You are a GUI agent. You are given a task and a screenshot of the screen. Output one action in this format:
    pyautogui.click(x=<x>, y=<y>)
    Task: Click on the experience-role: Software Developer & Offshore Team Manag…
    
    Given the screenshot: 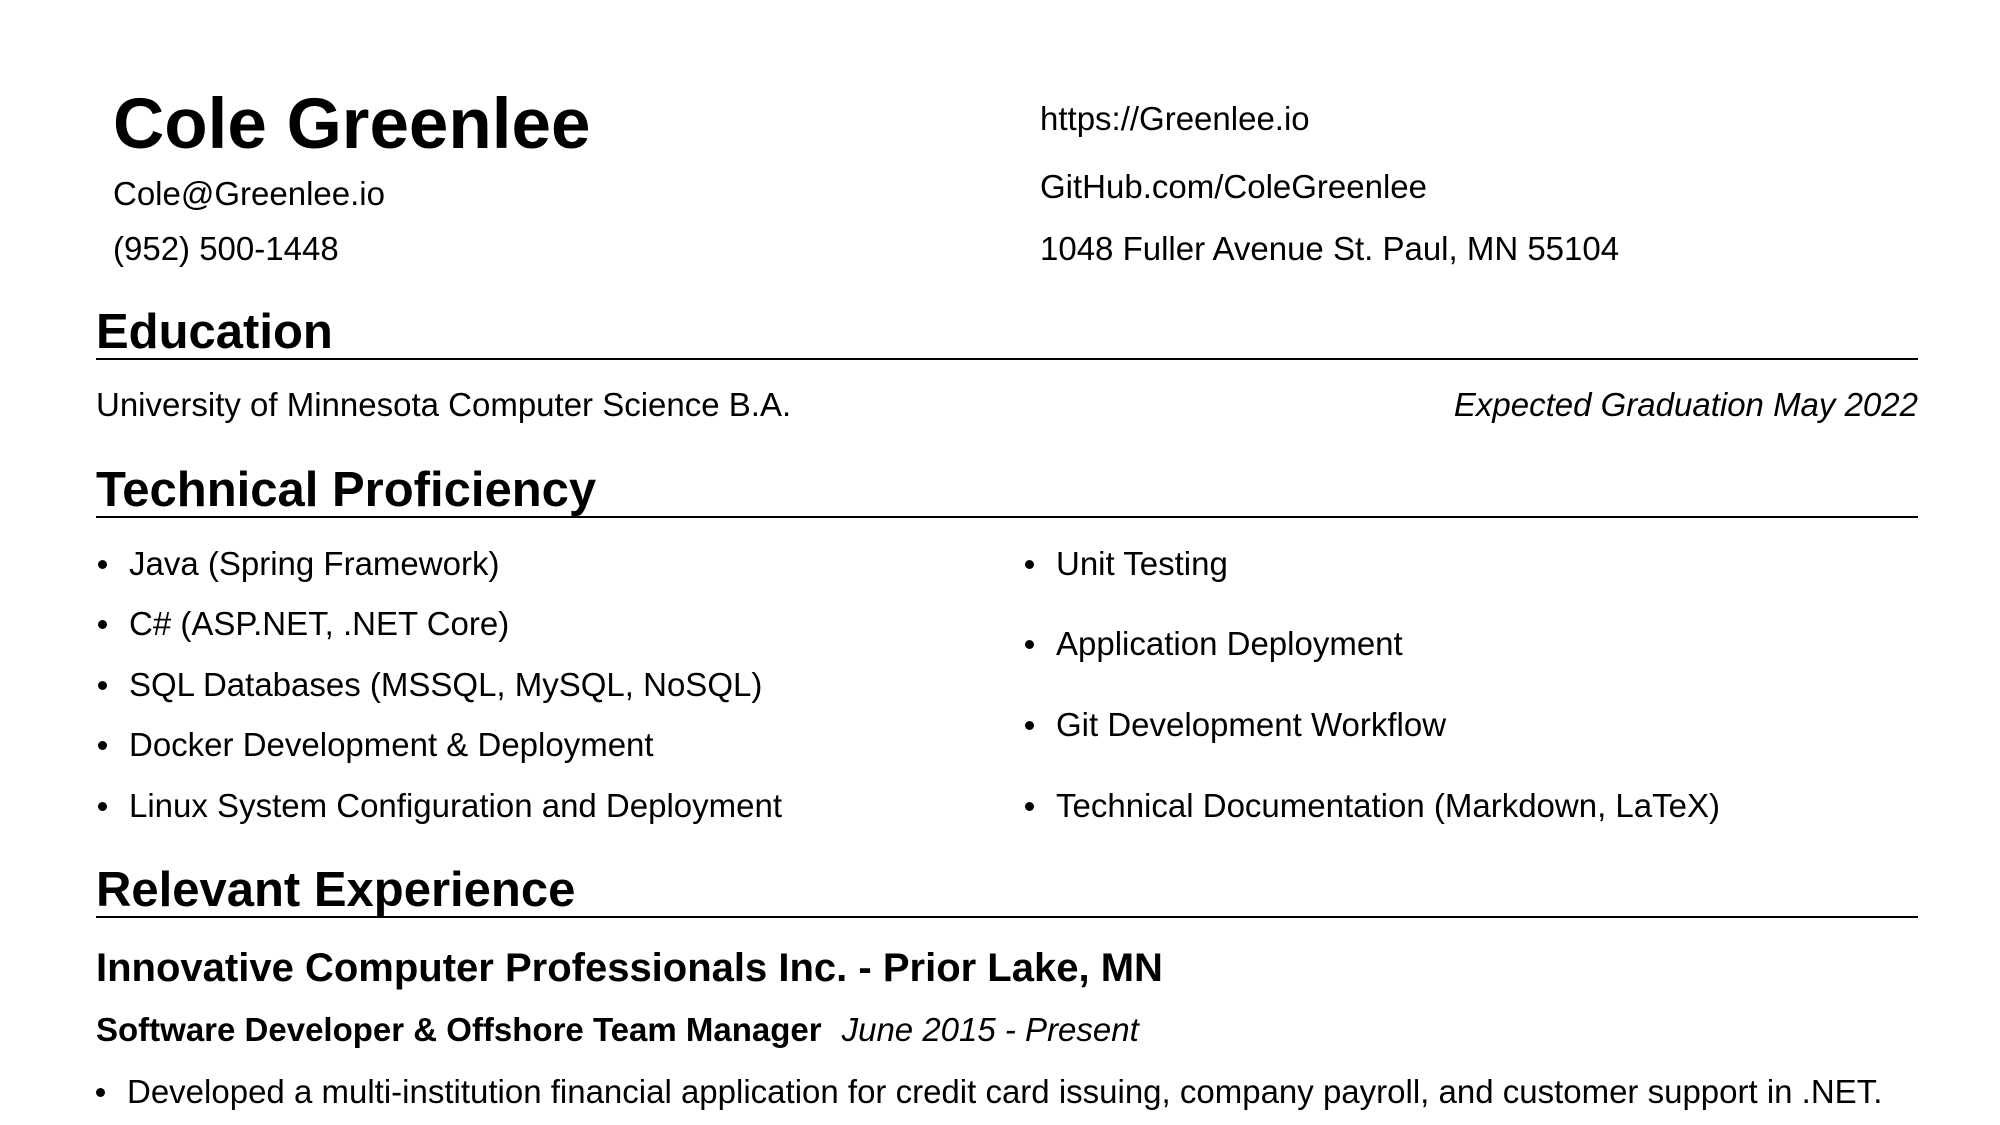 What is the action you would take?
    pyautogui.click(x=459, y=1029)
    